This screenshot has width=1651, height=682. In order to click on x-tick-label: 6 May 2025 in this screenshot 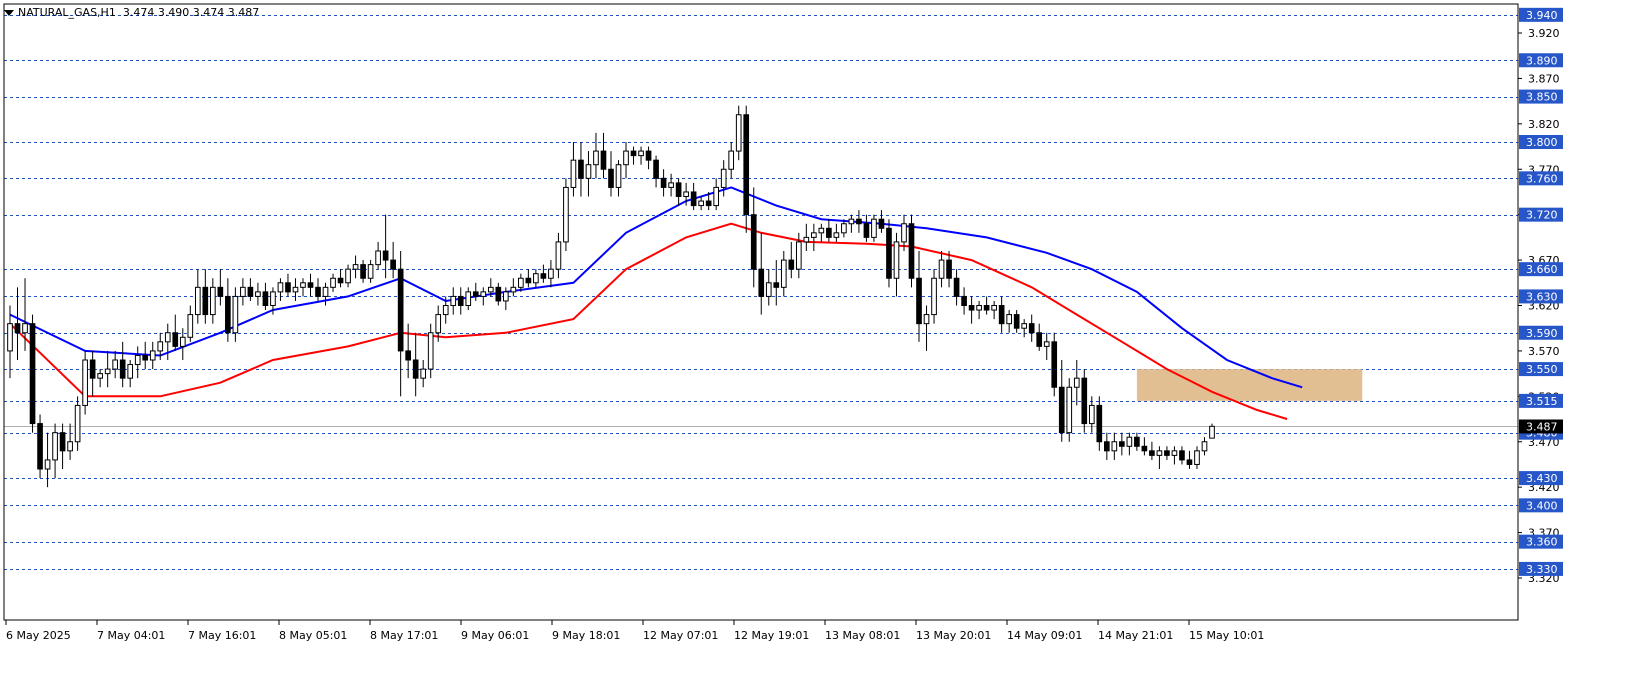, I will do `click(38, 635)`.